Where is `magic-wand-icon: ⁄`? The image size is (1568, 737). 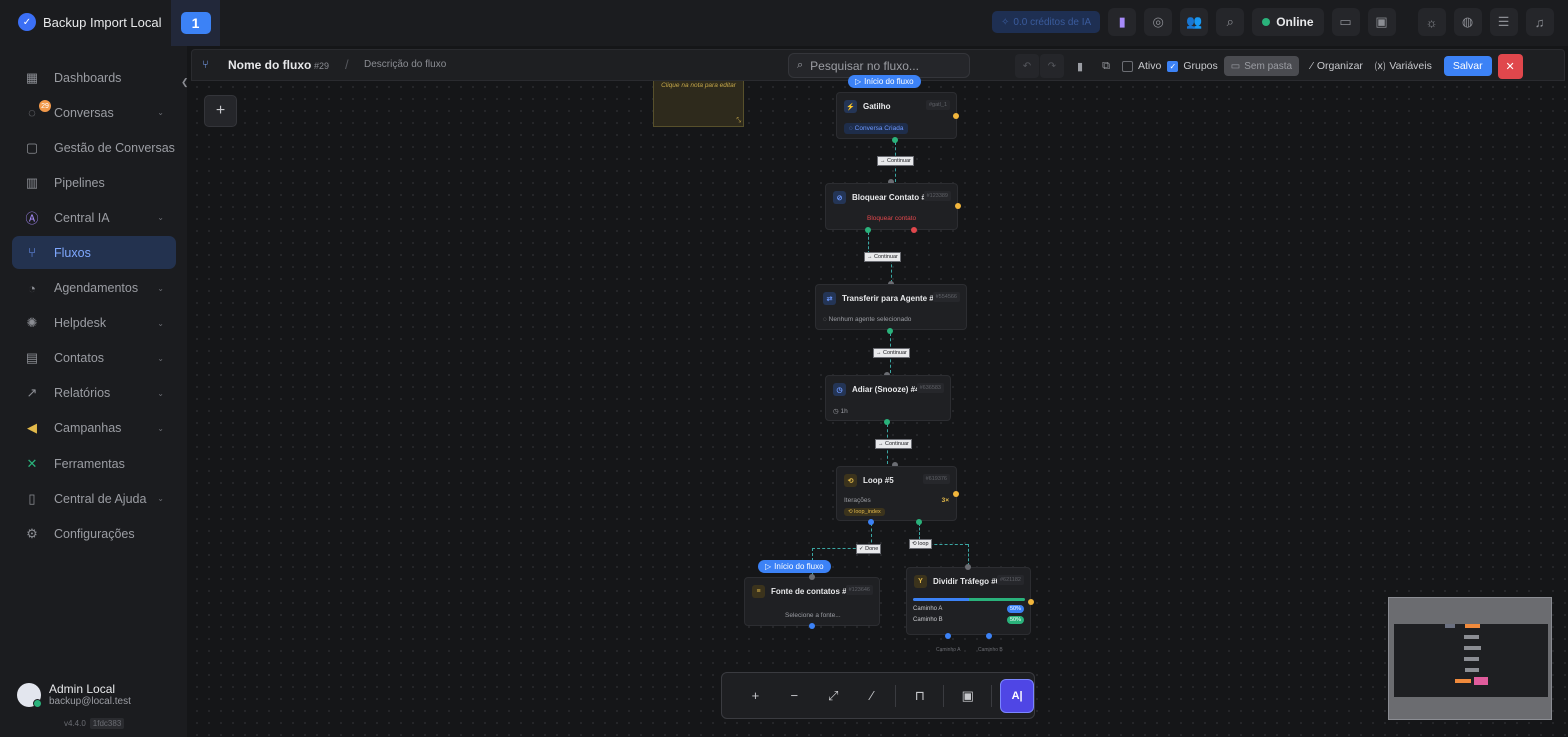
magic-wand-icon: ⁄ is located at coordinates (872, 696).